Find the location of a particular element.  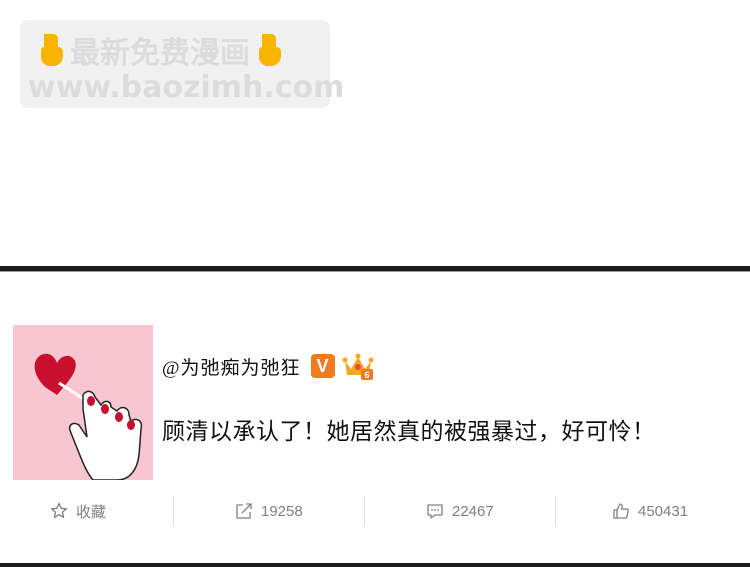

repost-icon is located at coordinates (244, 511).